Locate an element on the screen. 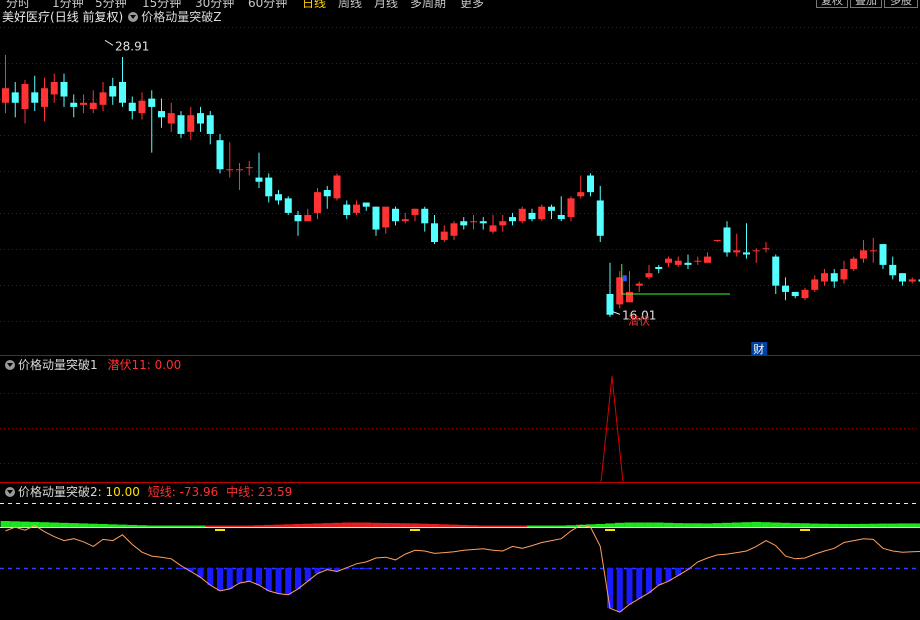  high-price-label: 28.91 is located at coordinates (132, 46).